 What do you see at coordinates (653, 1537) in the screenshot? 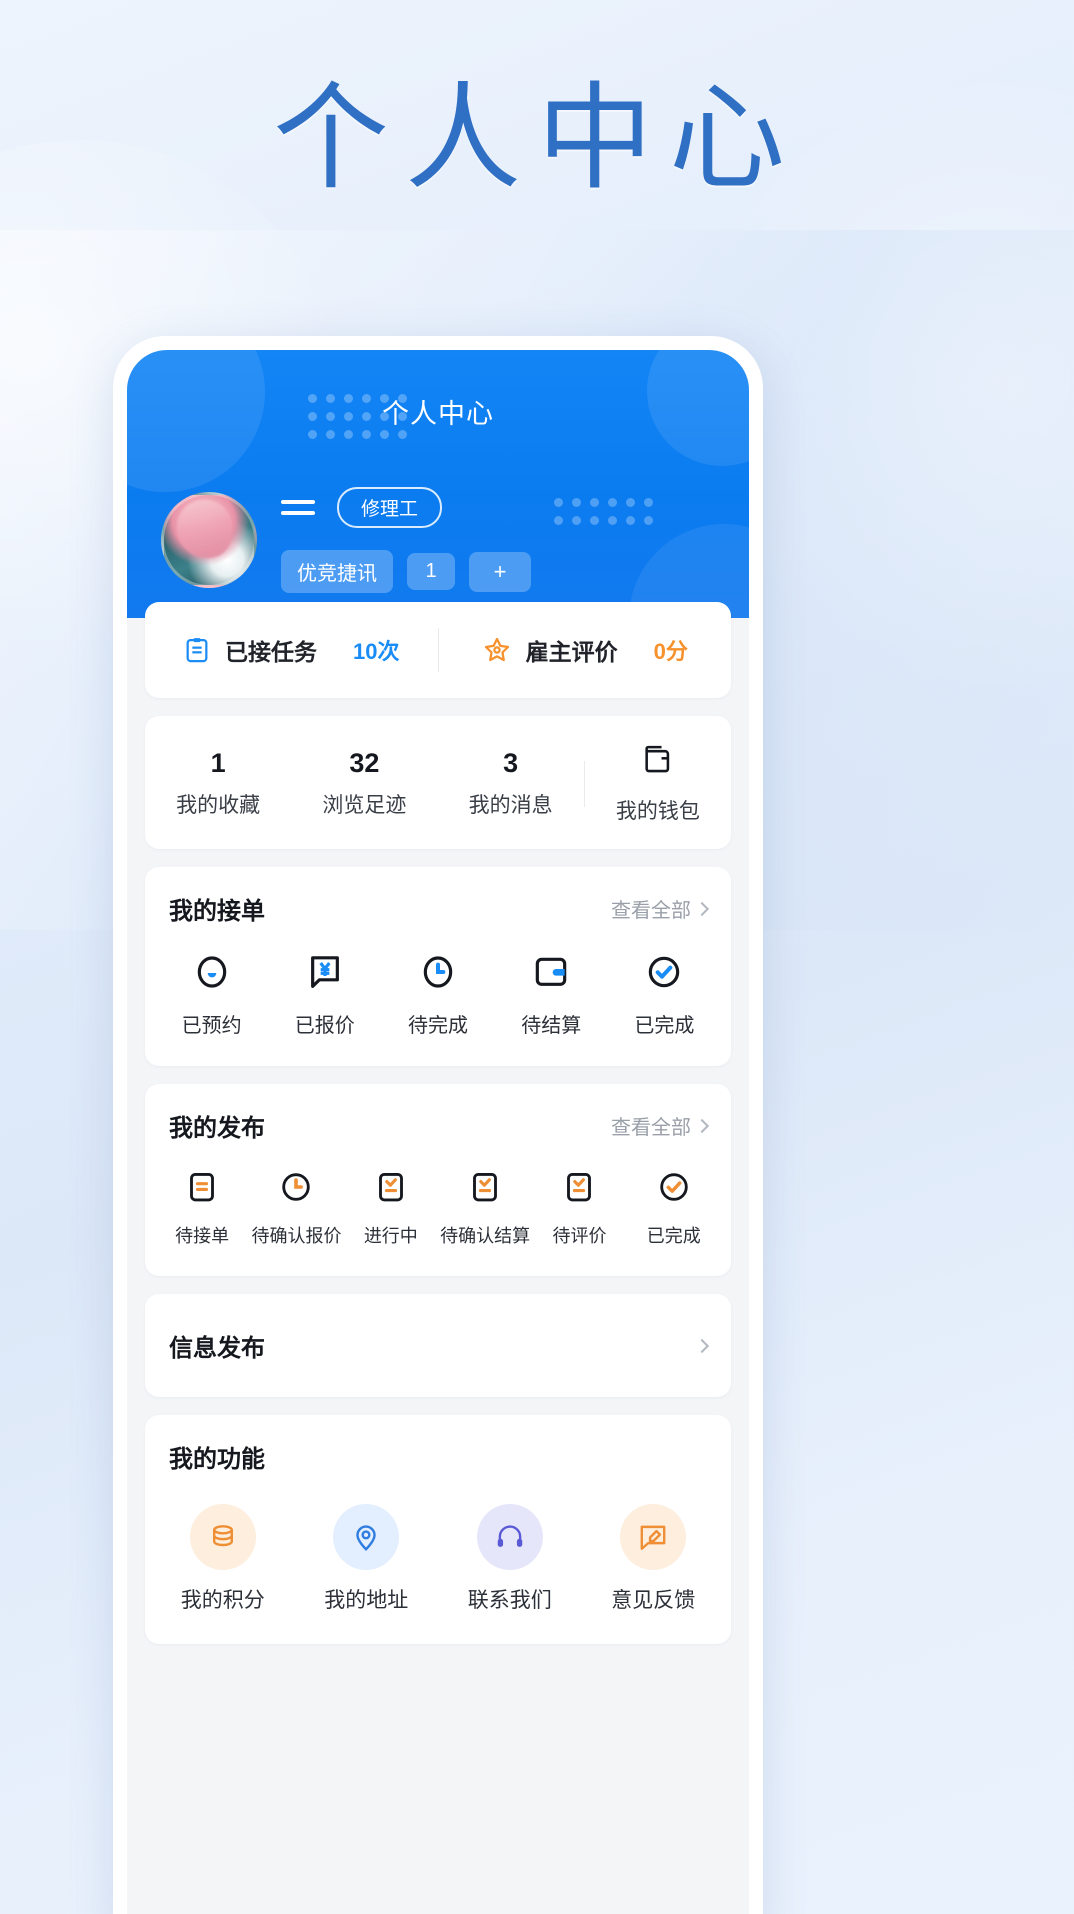
I see `feedback-icon` at bounding box center [653, 1537].